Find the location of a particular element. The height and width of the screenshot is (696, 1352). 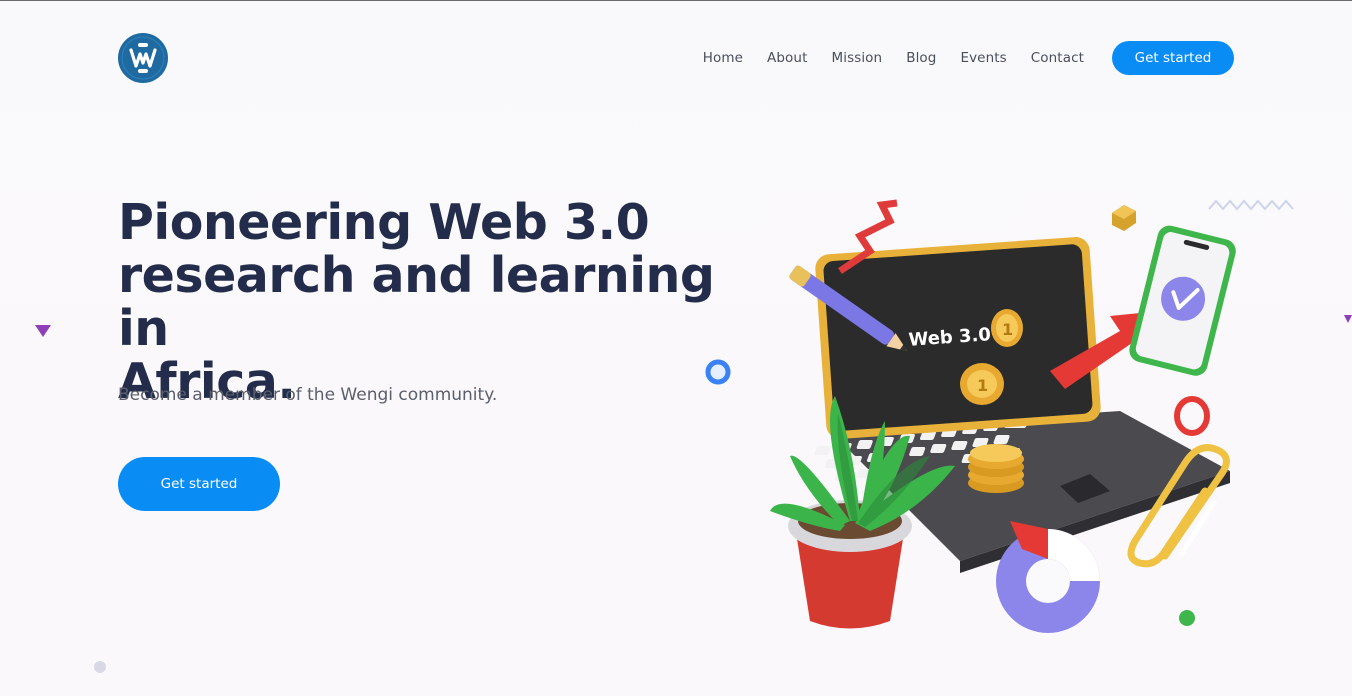

purple-triangle-edge-decoration is located at coordinates (1348, 319).